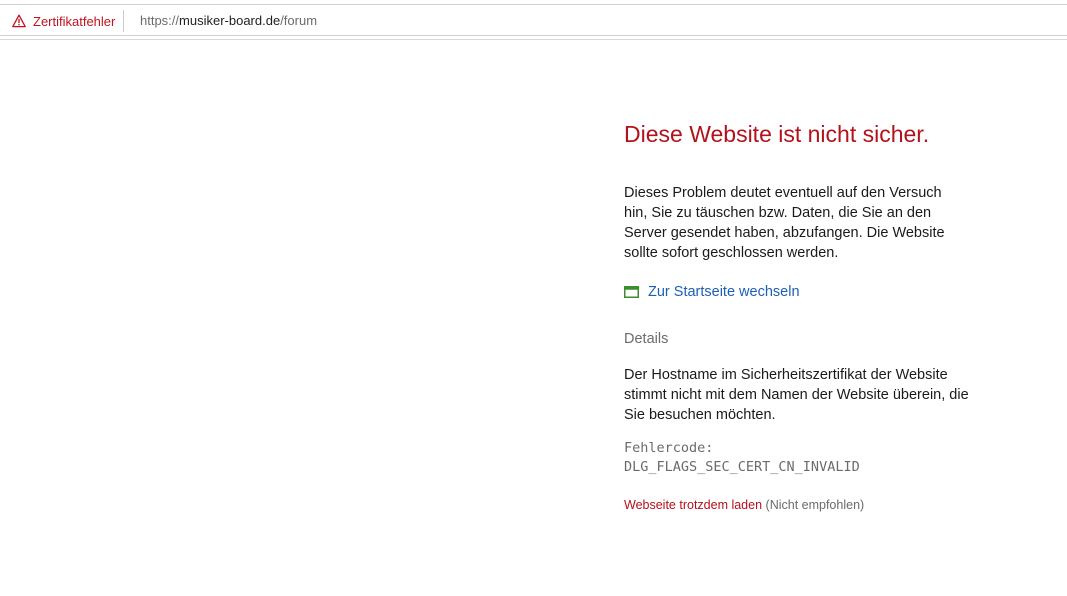 This screenshot has width=1067, height=596. I want to click on details-toggle: Details, so click(824, 339).